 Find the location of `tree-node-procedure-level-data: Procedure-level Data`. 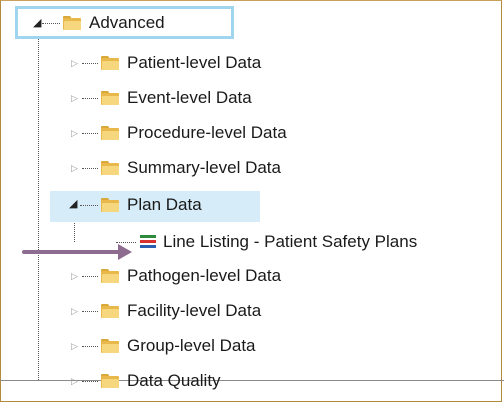

tree-node-procedure-level-data: Procedure-level Data is located at coordinates (194, 133).